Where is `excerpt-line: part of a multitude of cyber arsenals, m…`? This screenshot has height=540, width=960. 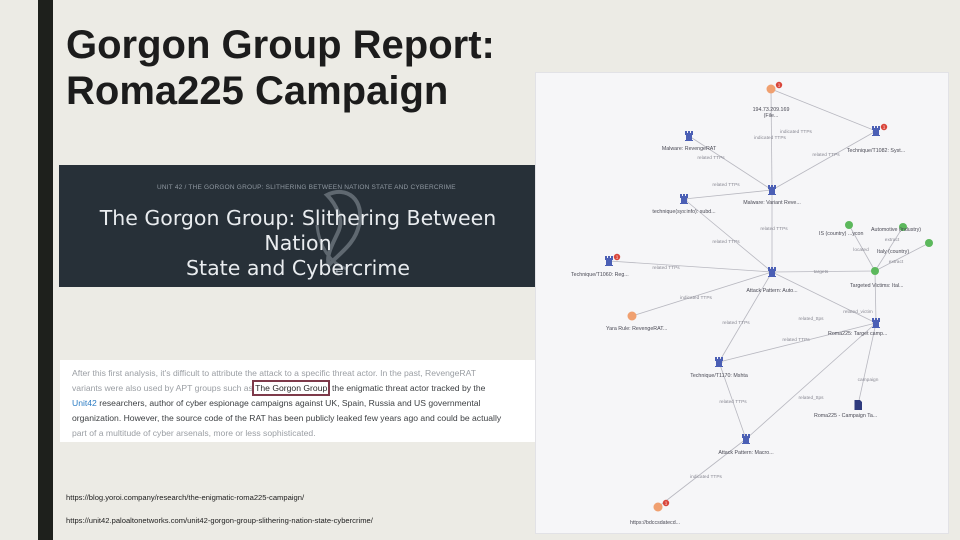 excerpt-line: part of a multitude of cyber arsenals, m… is located at coordinates (301, 433).